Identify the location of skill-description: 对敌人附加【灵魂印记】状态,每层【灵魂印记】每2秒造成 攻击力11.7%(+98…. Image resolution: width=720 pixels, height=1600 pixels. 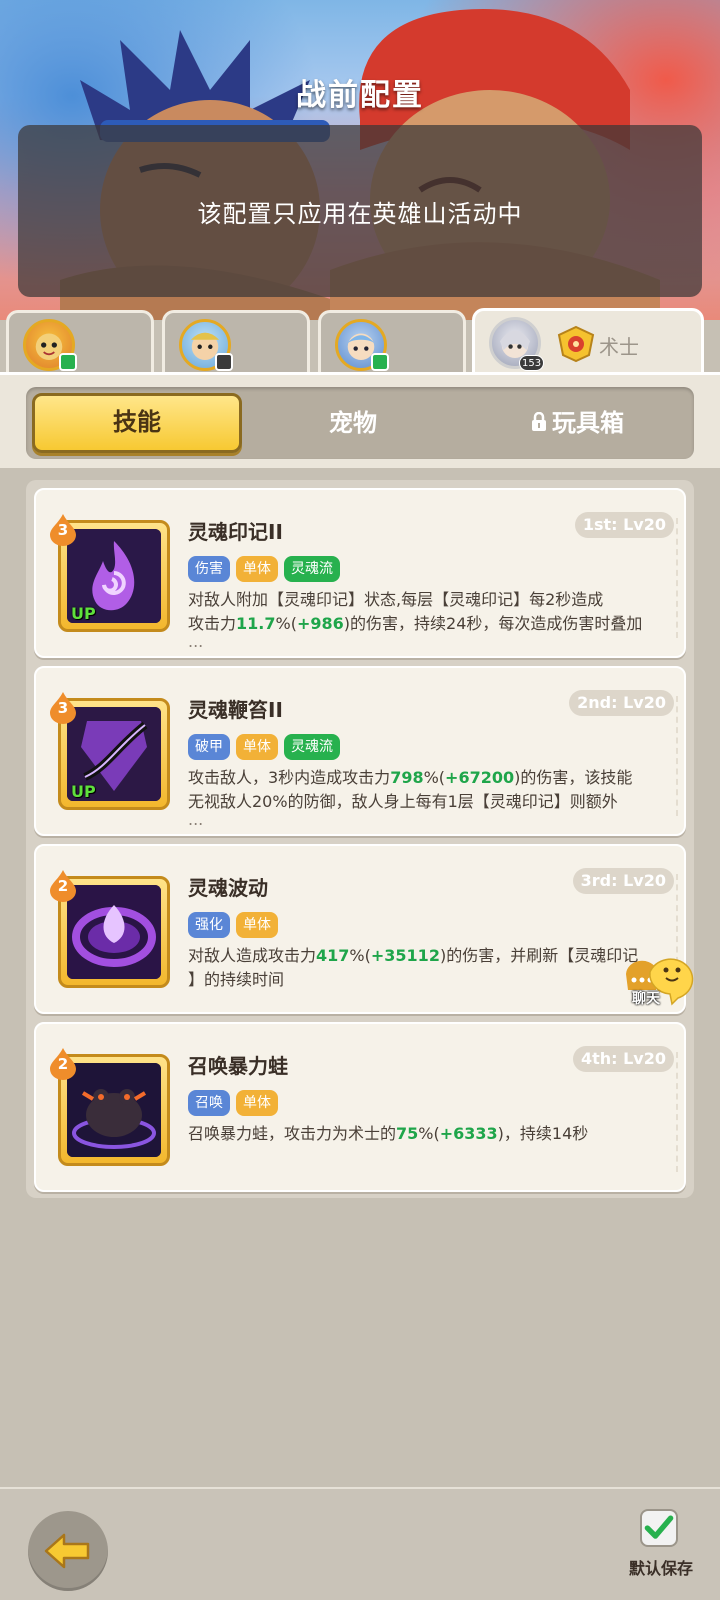
(433, 619).